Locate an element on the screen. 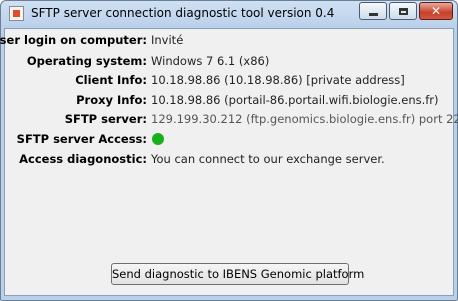 This screenshot has width=458, height=301. minimize-button is located at coordinates (373, 11).